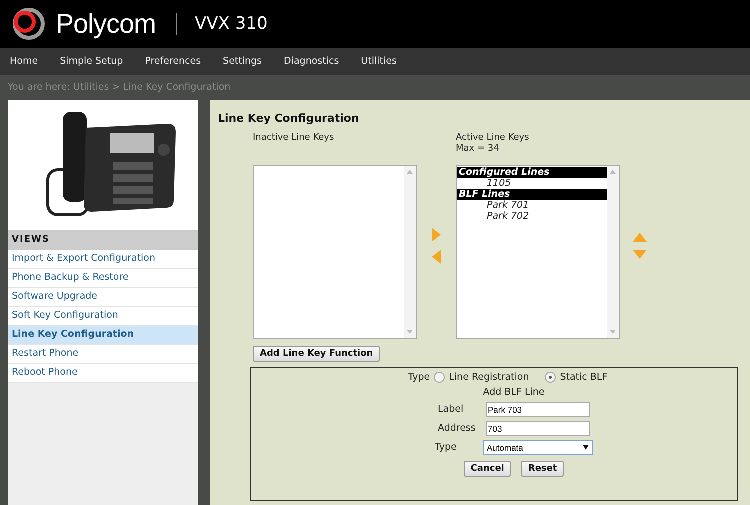 The image size is (750, 505). Describe the element at coordinates (436, 235) in the screenshot. I see `move-right-icon` at that location.